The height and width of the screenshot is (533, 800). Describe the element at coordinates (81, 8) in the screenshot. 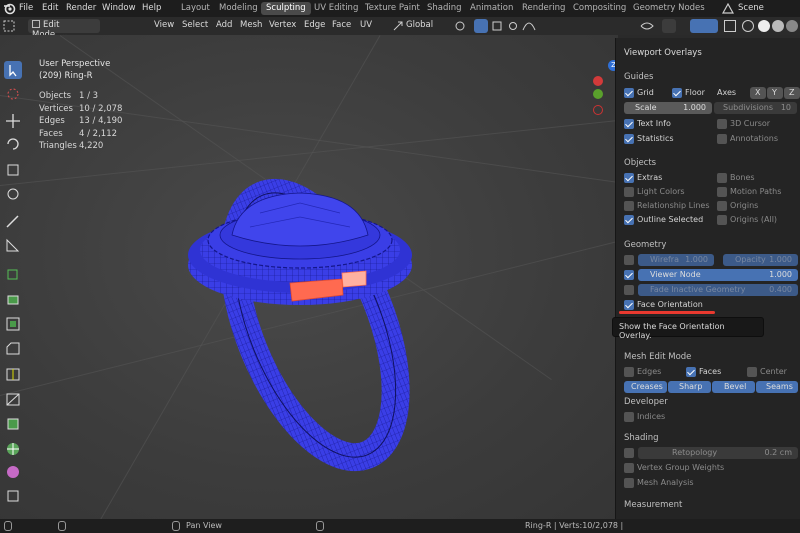

I see `menu-render: Render` at that location.